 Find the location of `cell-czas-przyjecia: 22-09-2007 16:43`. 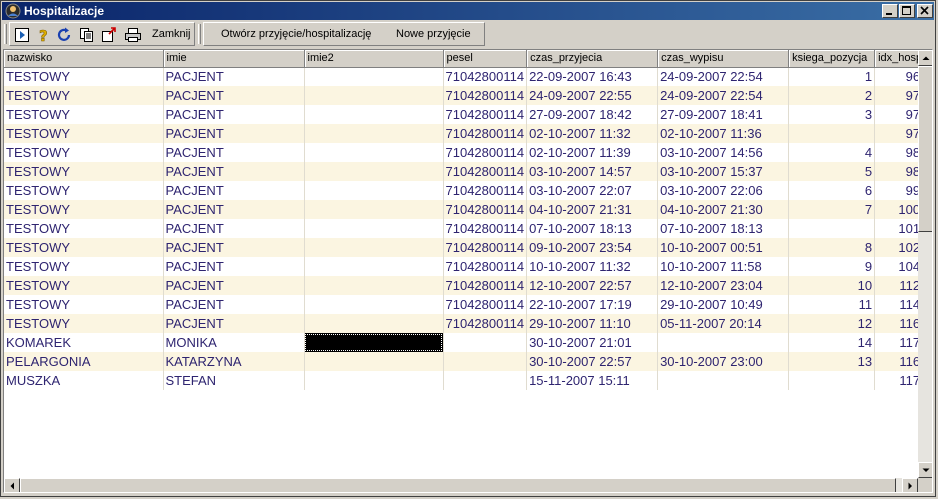

cell-czas-przyjecia: 22-09-2007 16:43 is located at coordinates (592, 76).